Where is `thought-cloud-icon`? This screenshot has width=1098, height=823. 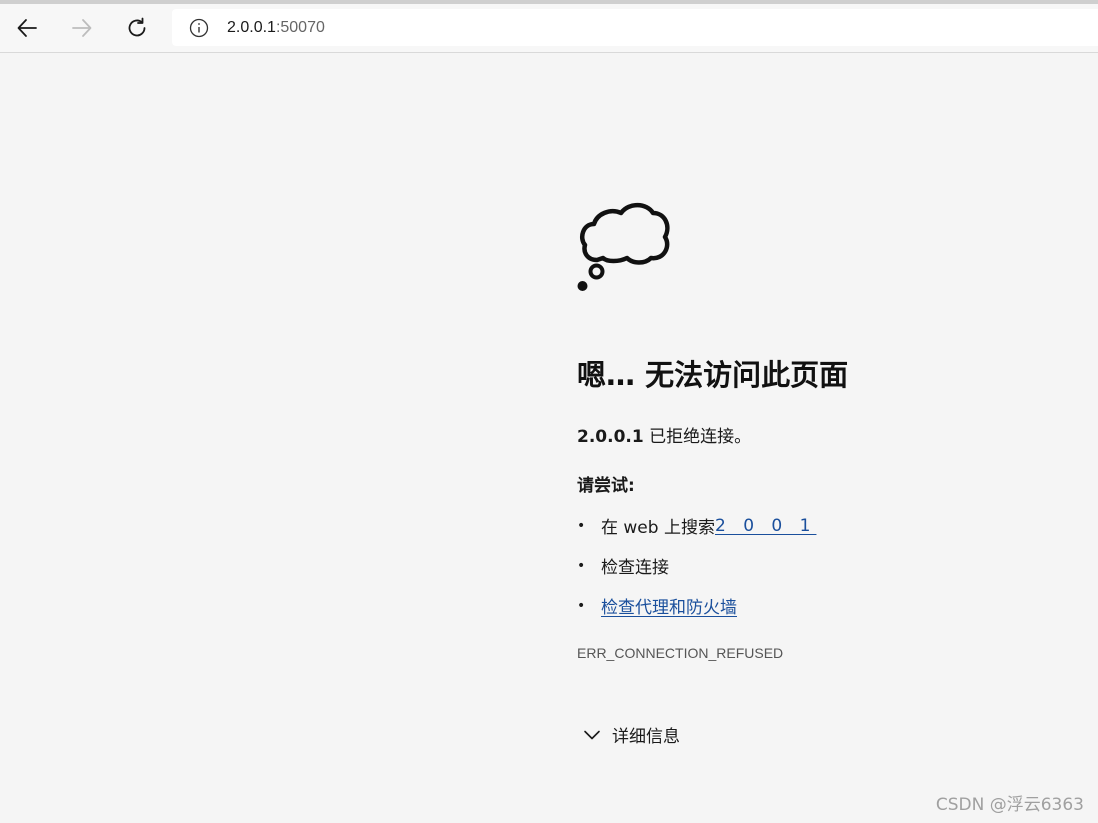
thought-cloud-icon is located at coordinates (623, 246).